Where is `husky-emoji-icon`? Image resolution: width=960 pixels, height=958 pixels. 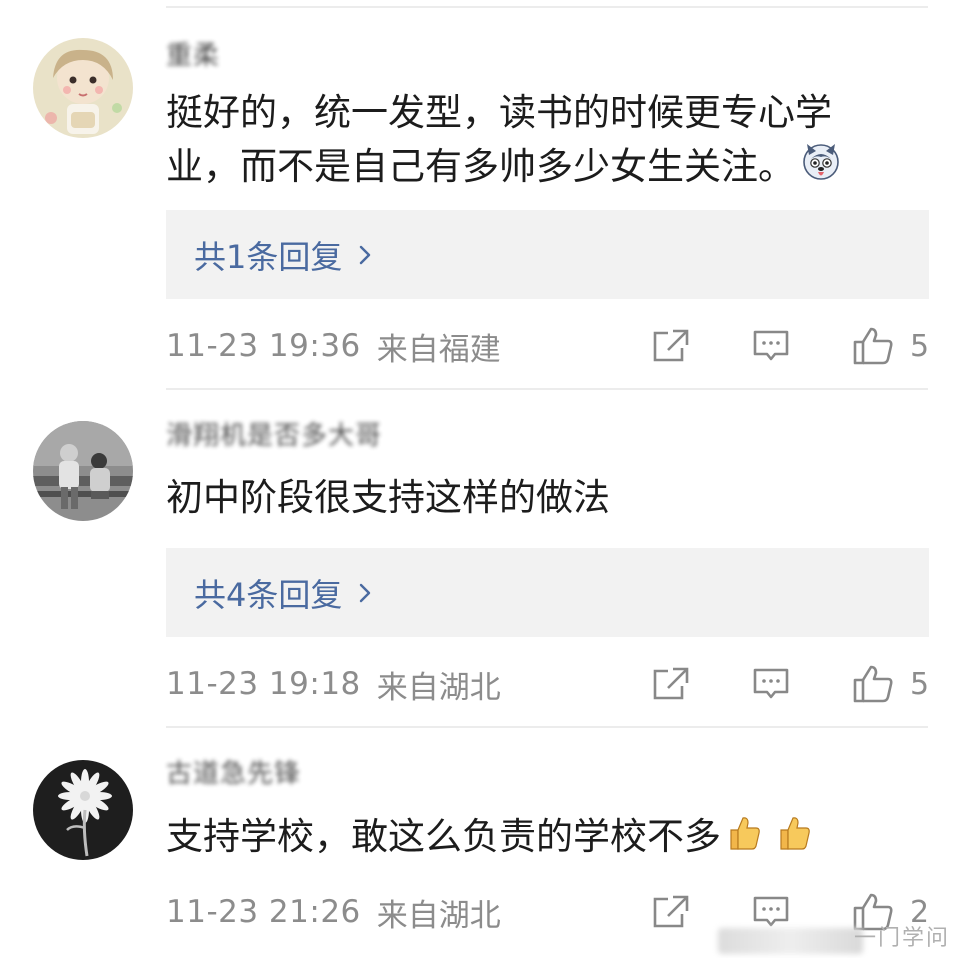
husky-emoji-icon is located at coordinates (821, 168).